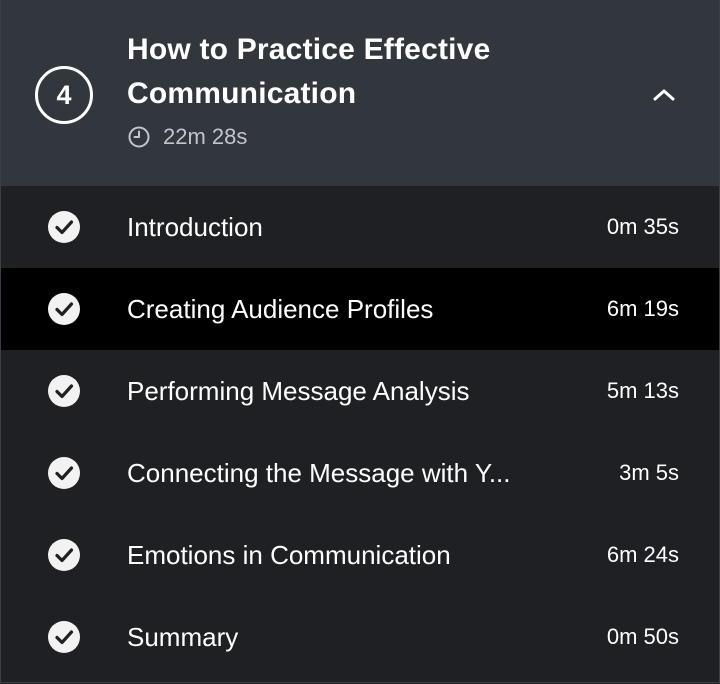 The height and width of the screenshot is (684, 720). I want to click on clock-icon, so click(139, 137).